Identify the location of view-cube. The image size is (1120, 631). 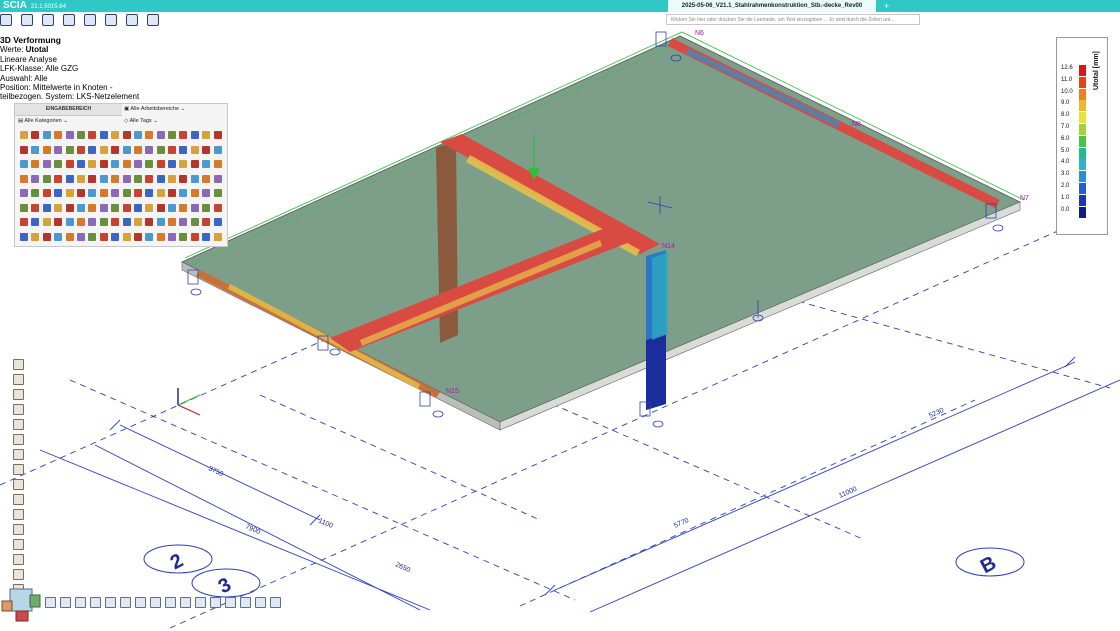
(22, 603).